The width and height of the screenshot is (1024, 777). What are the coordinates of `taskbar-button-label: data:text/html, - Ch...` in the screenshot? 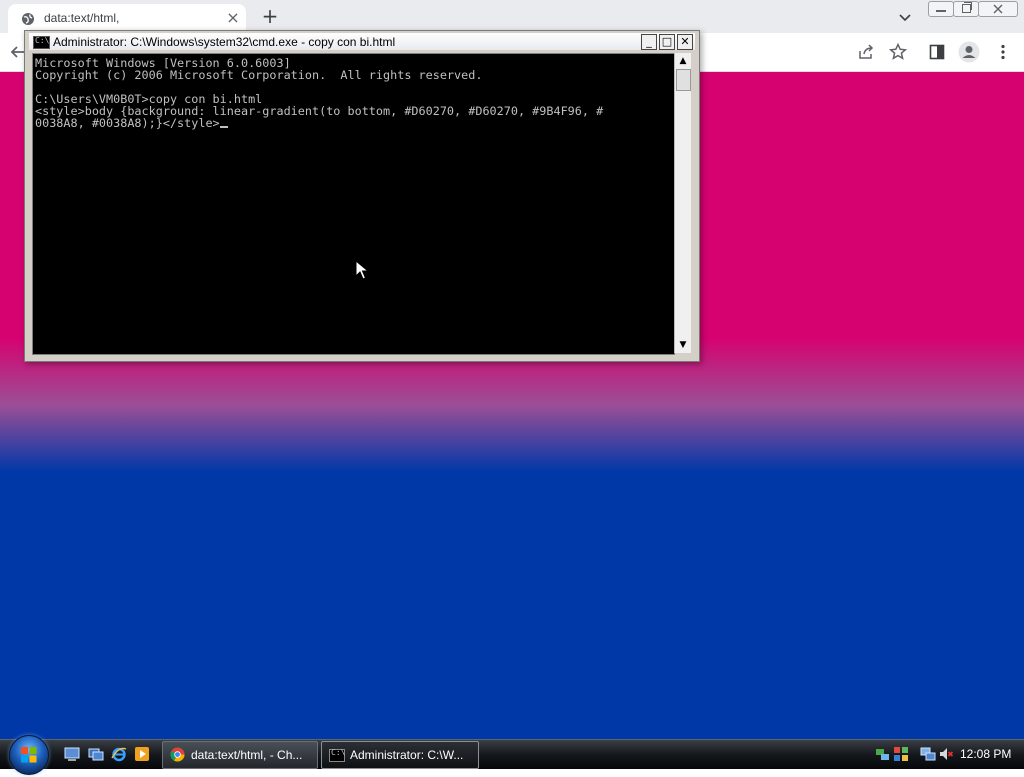 It's located at (247, 755).